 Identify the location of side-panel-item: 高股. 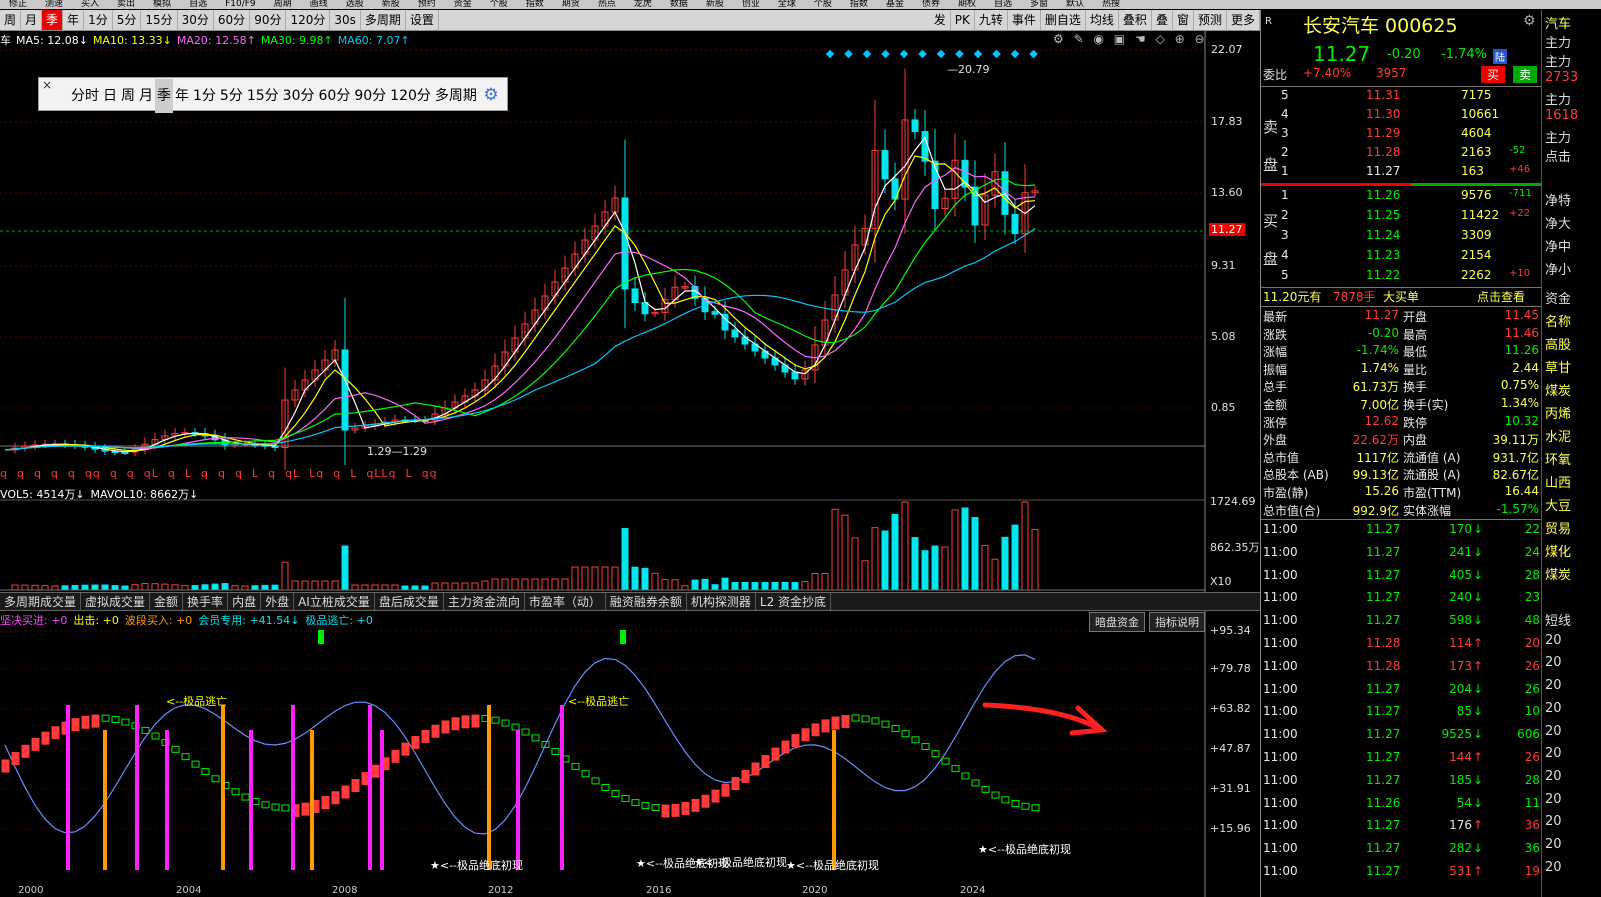
(1558, 343).